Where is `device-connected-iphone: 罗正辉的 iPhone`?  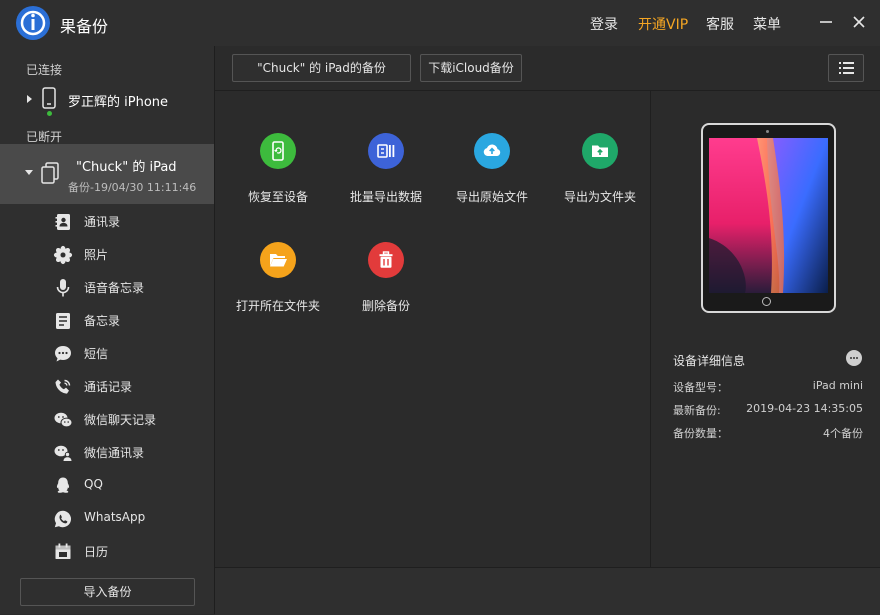 device-connected-iphone: 罗正辉的 iPhone is located at coordinates (107, 100).